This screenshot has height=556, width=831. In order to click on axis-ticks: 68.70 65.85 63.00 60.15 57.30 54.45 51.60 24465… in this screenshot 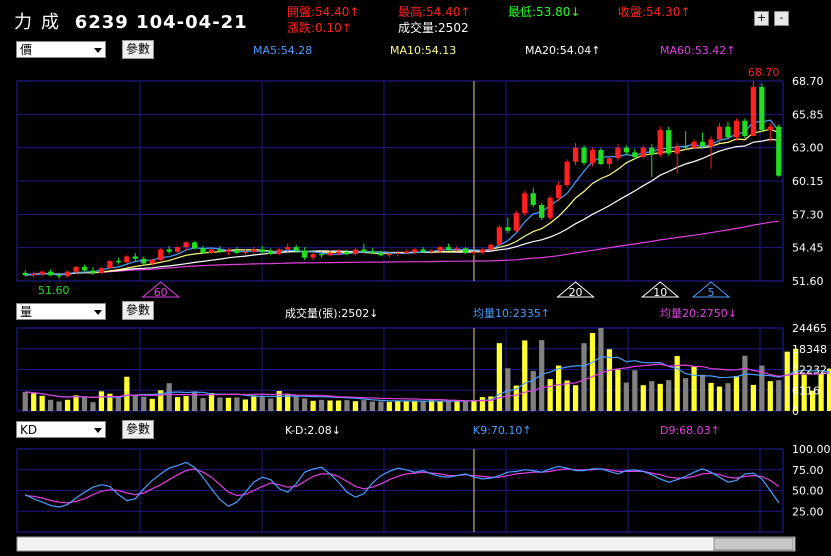, I will do `click(811, 296)`.